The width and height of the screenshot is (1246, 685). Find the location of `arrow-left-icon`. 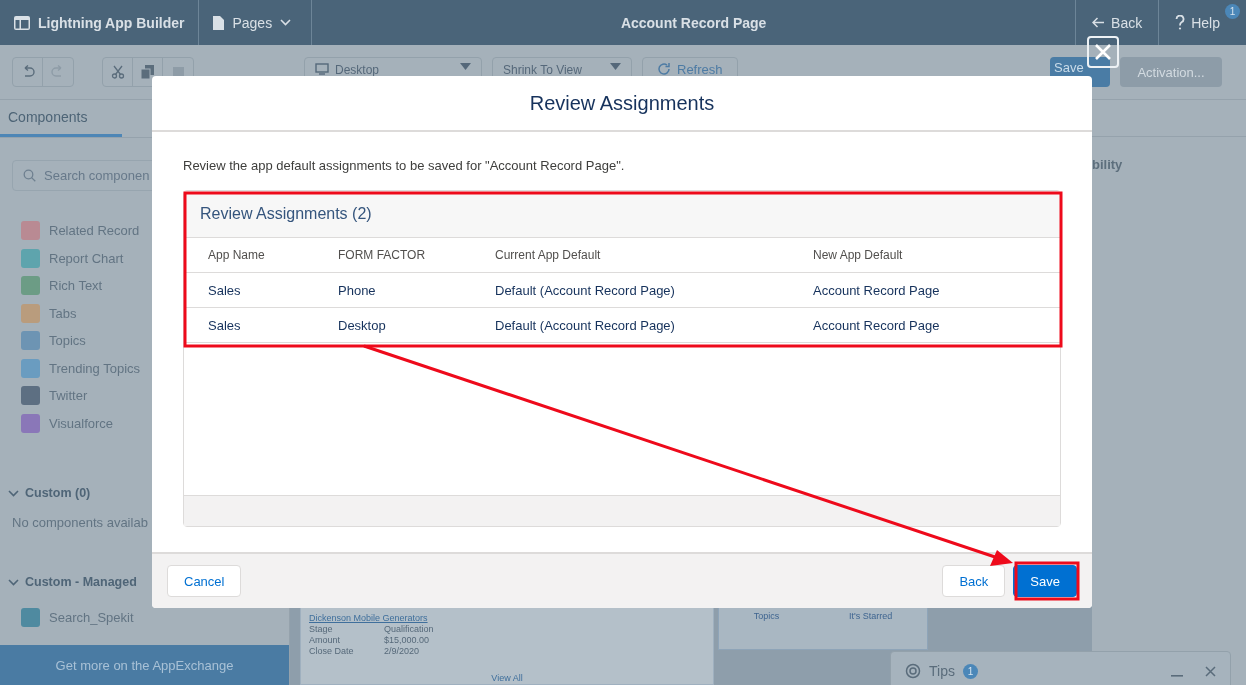

arrow-left-icon is located at coordinates (1099, 22).